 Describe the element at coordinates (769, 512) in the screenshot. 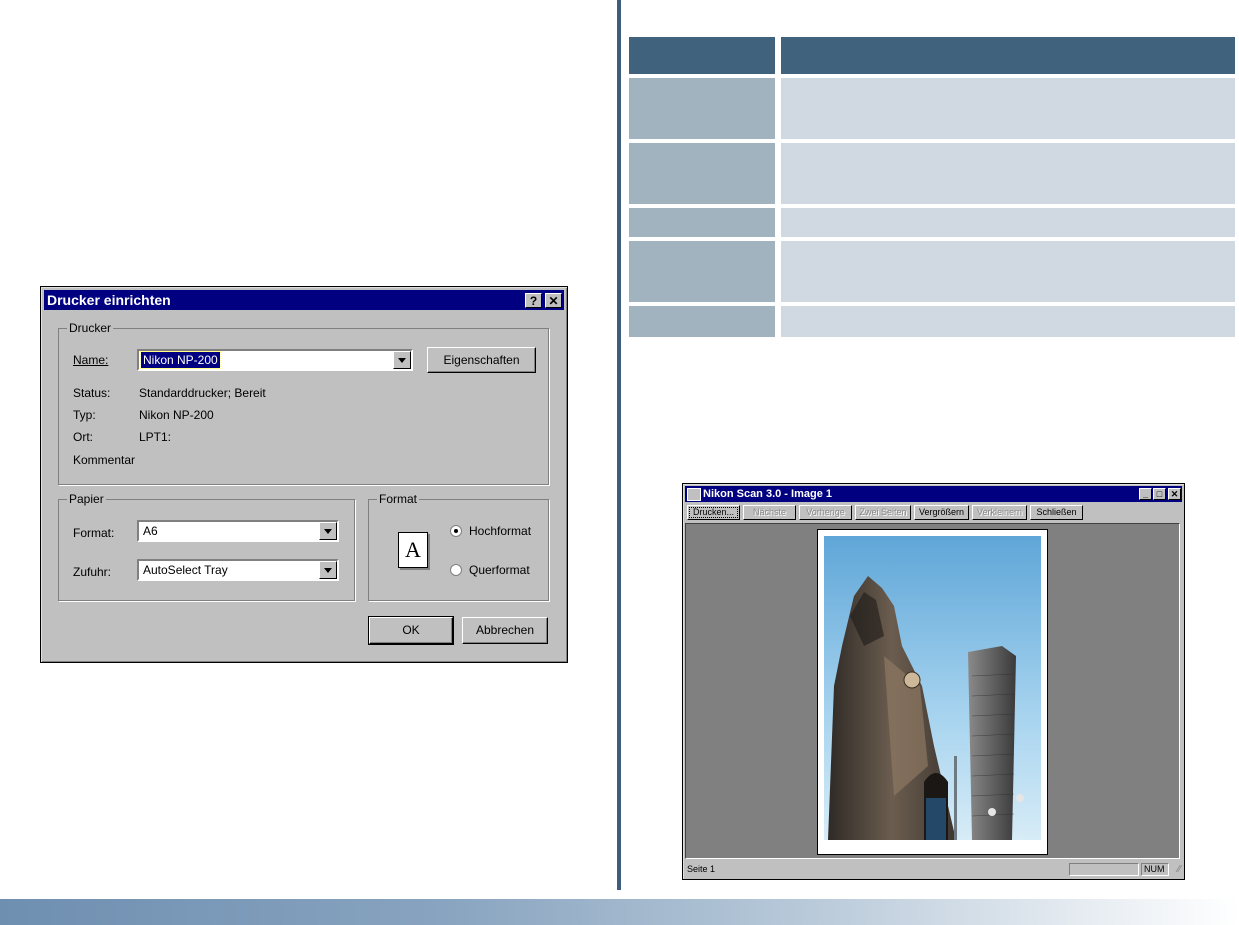

I see `next-button: Nächste` at that location.